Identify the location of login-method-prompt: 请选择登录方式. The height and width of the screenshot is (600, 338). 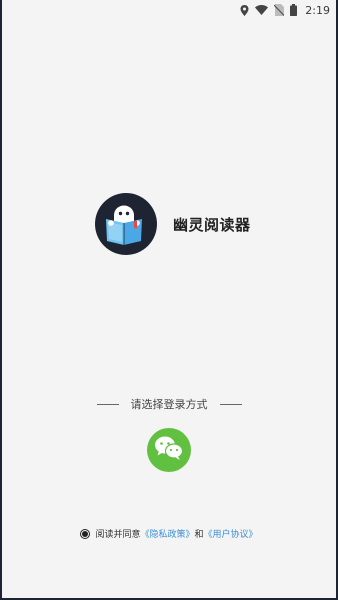
(169, 404).